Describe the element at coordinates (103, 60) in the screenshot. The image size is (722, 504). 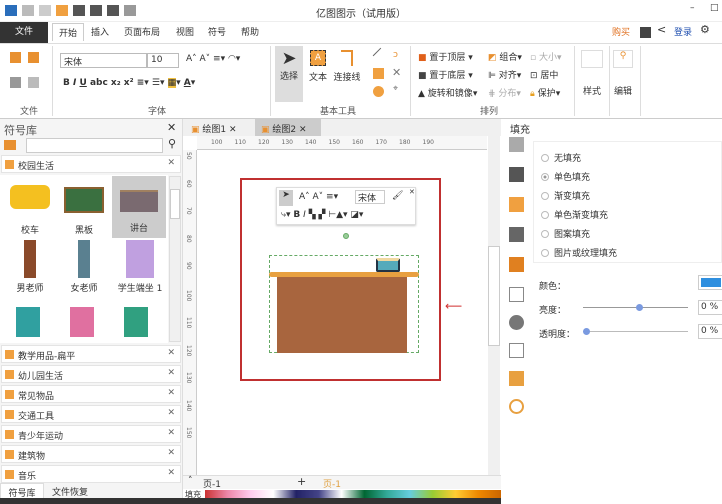
I see `font-name-select: 宋体` at that location.